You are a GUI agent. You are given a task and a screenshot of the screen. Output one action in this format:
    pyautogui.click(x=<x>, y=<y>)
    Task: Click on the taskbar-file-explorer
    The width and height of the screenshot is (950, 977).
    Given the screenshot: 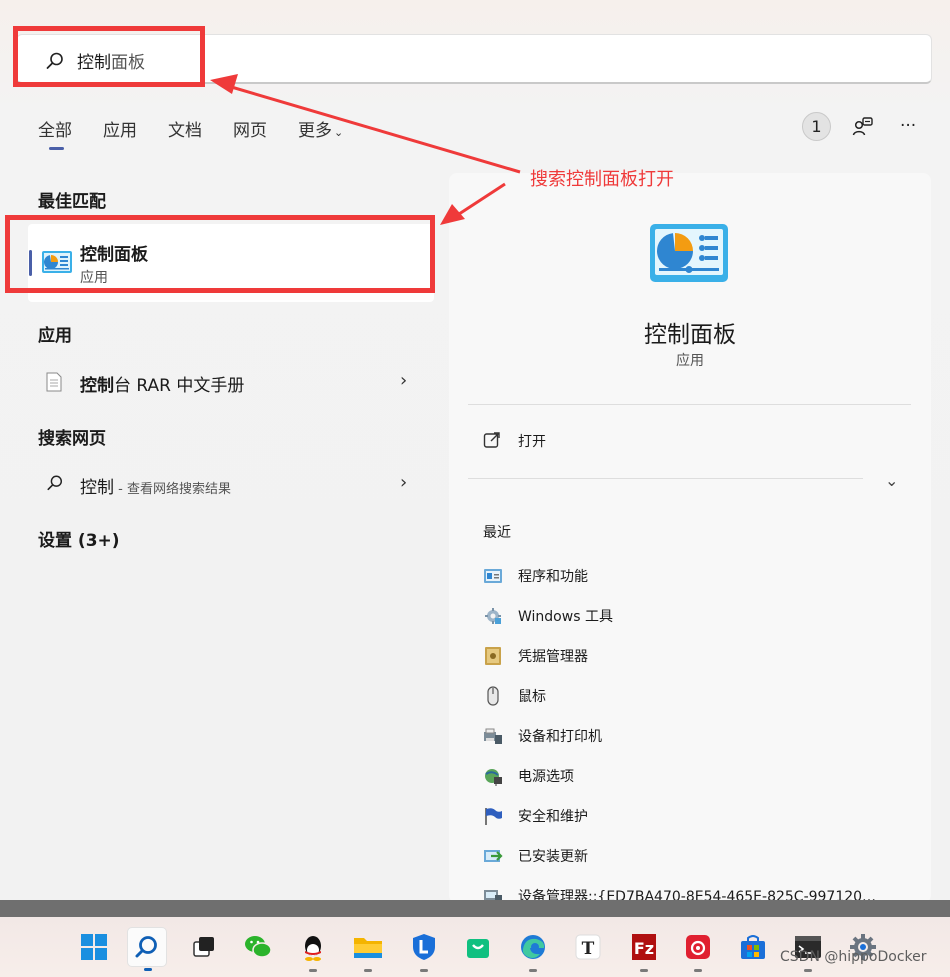 What is the action you would take?
    pyautogui.click(x=368, y=949)
    